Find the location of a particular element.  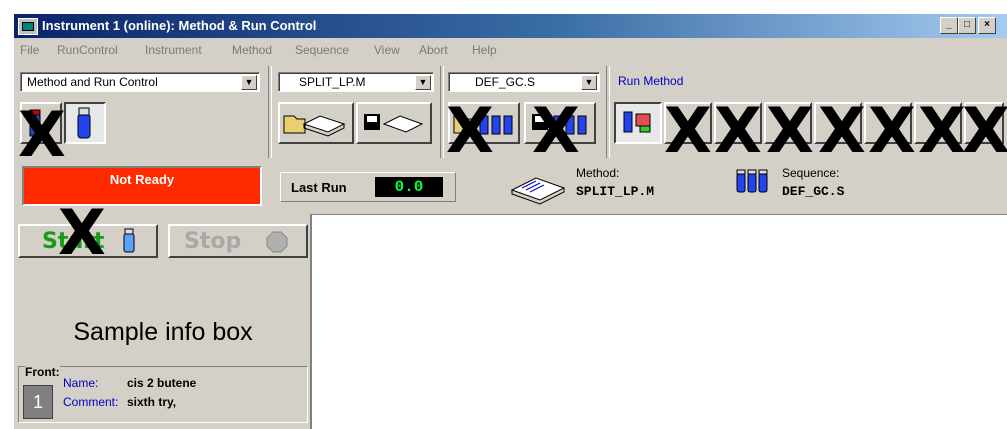

sequence-value: DEF_GC.S is located at coordinates (813, 191).